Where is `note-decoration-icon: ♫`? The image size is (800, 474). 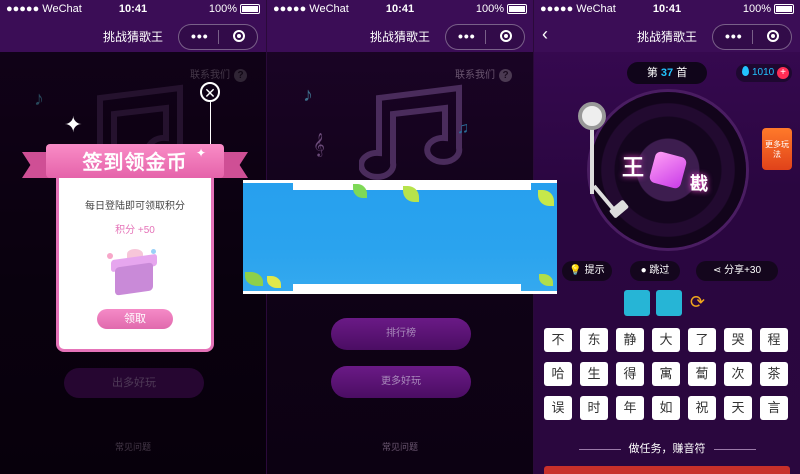
note-decoration-icon: ♫ is located at coordinates (463, 128).